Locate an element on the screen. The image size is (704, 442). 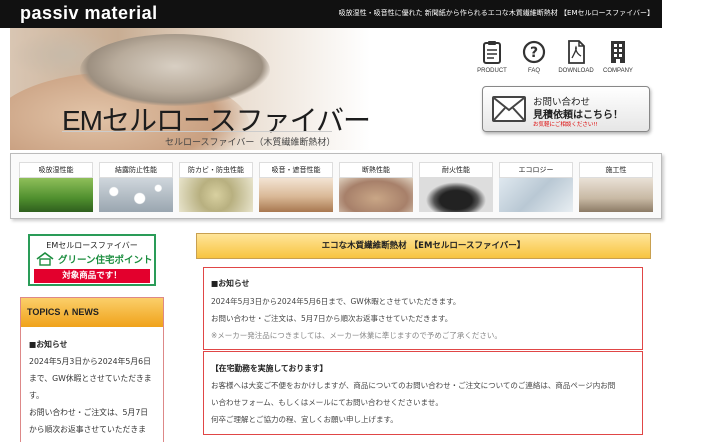
remote-work-title: 【在宅勤務を実施しております】 is located at coordinates (269, 368).